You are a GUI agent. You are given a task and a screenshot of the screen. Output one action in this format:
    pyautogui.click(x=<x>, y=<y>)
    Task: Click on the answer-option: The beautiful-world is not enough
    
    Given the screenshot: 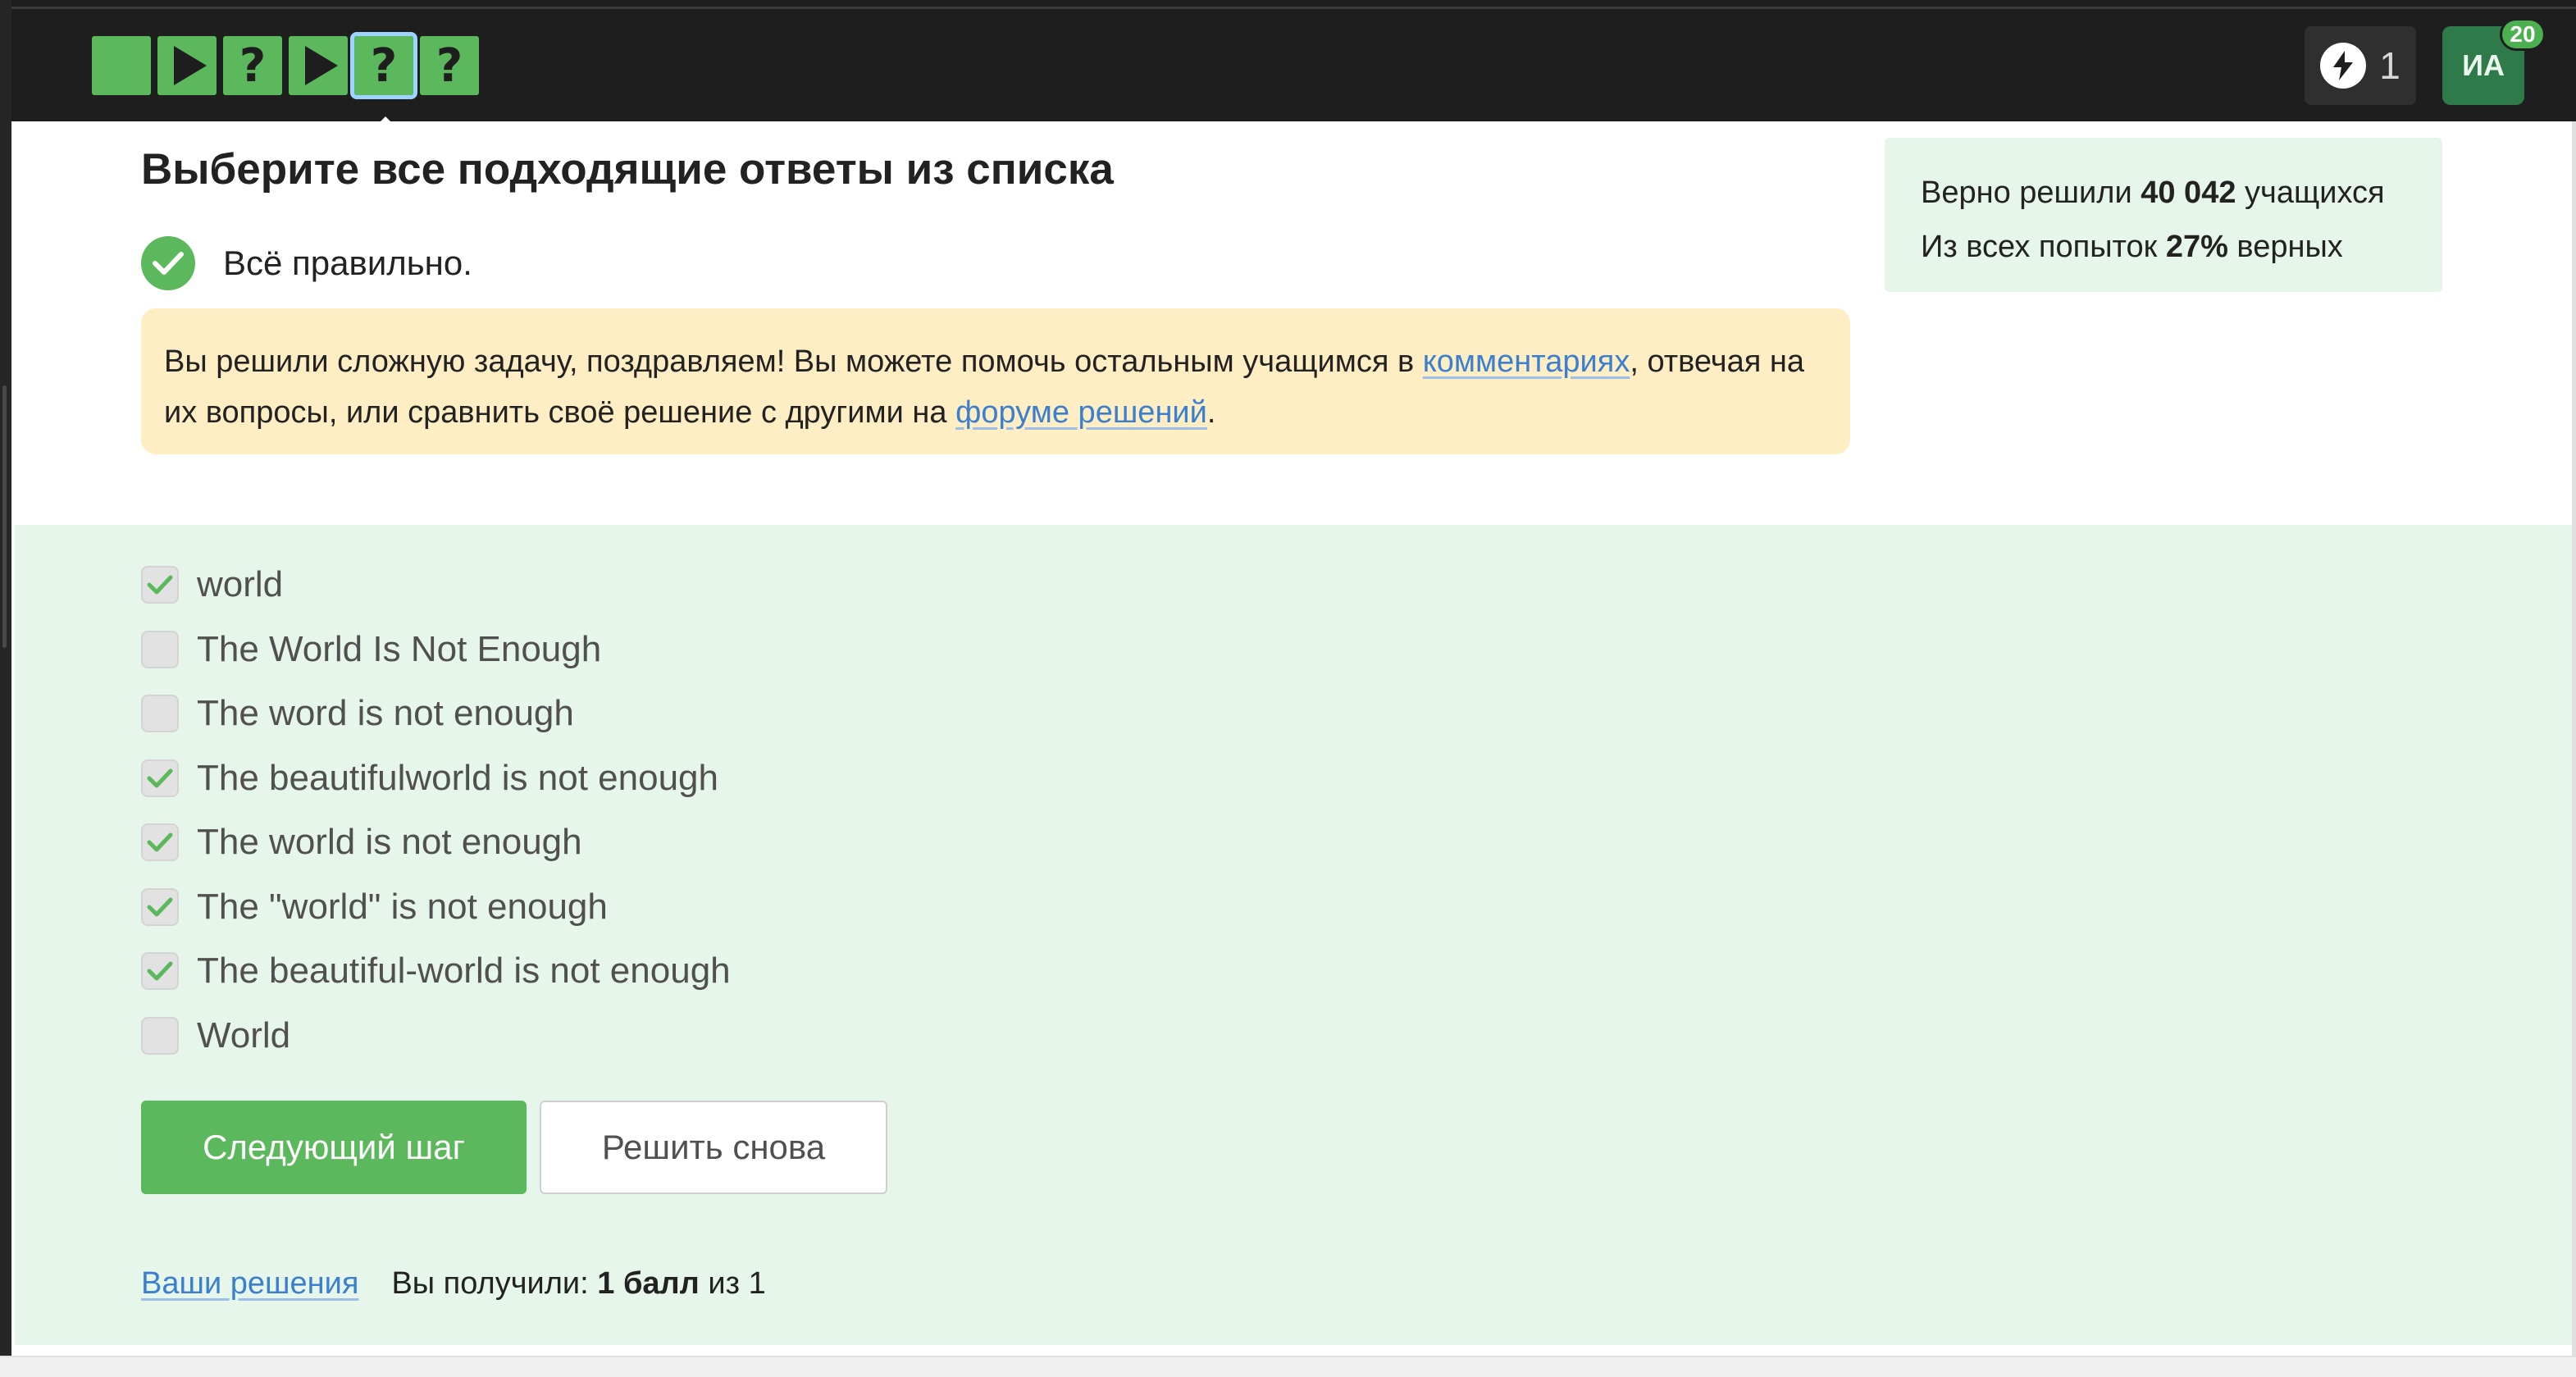 What is the action you would take?
    pyautogui.click(x=436, y=971)
    